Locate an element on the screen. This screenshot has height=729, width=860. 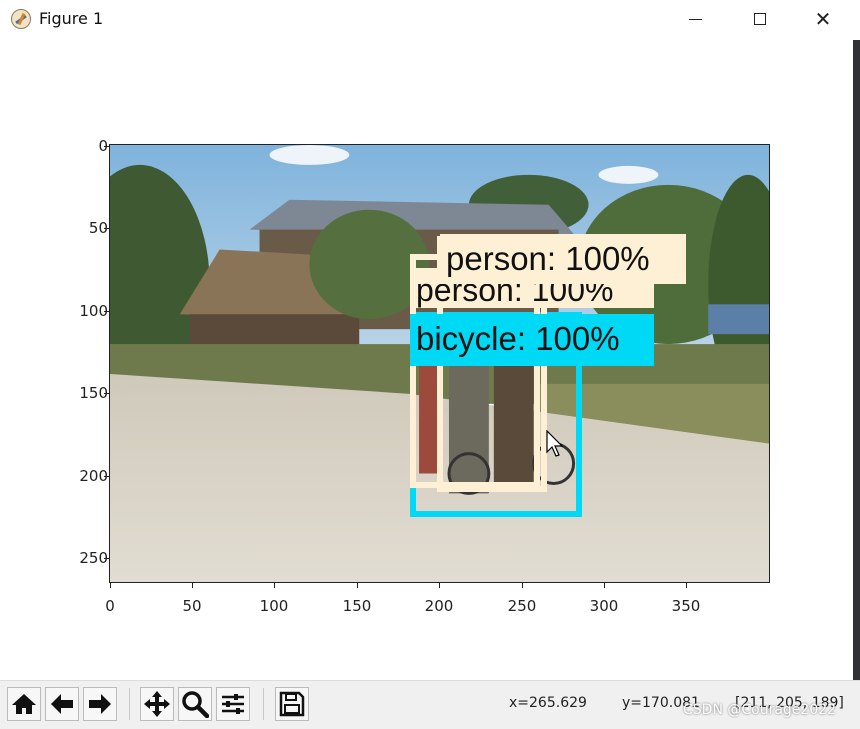
minimize-icon is located at coordinates (695, 19).